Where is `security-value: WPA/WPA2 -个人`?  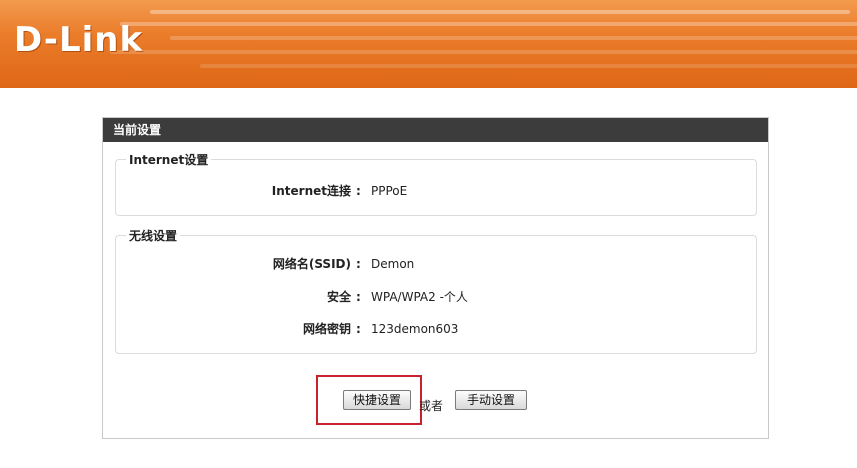 security-value: WPA/WPA2 -个人 is located at coordinates (419, 297).